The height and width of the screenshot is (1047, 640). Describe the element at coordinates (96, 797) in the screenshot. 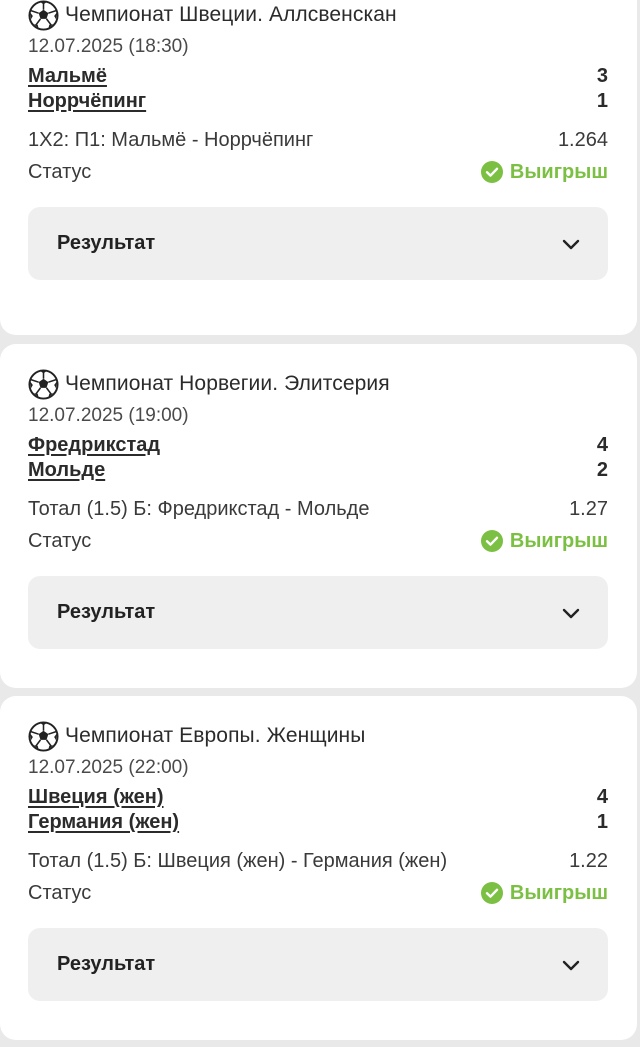

I see `home-team-link: Швеция (жен)` at that location.